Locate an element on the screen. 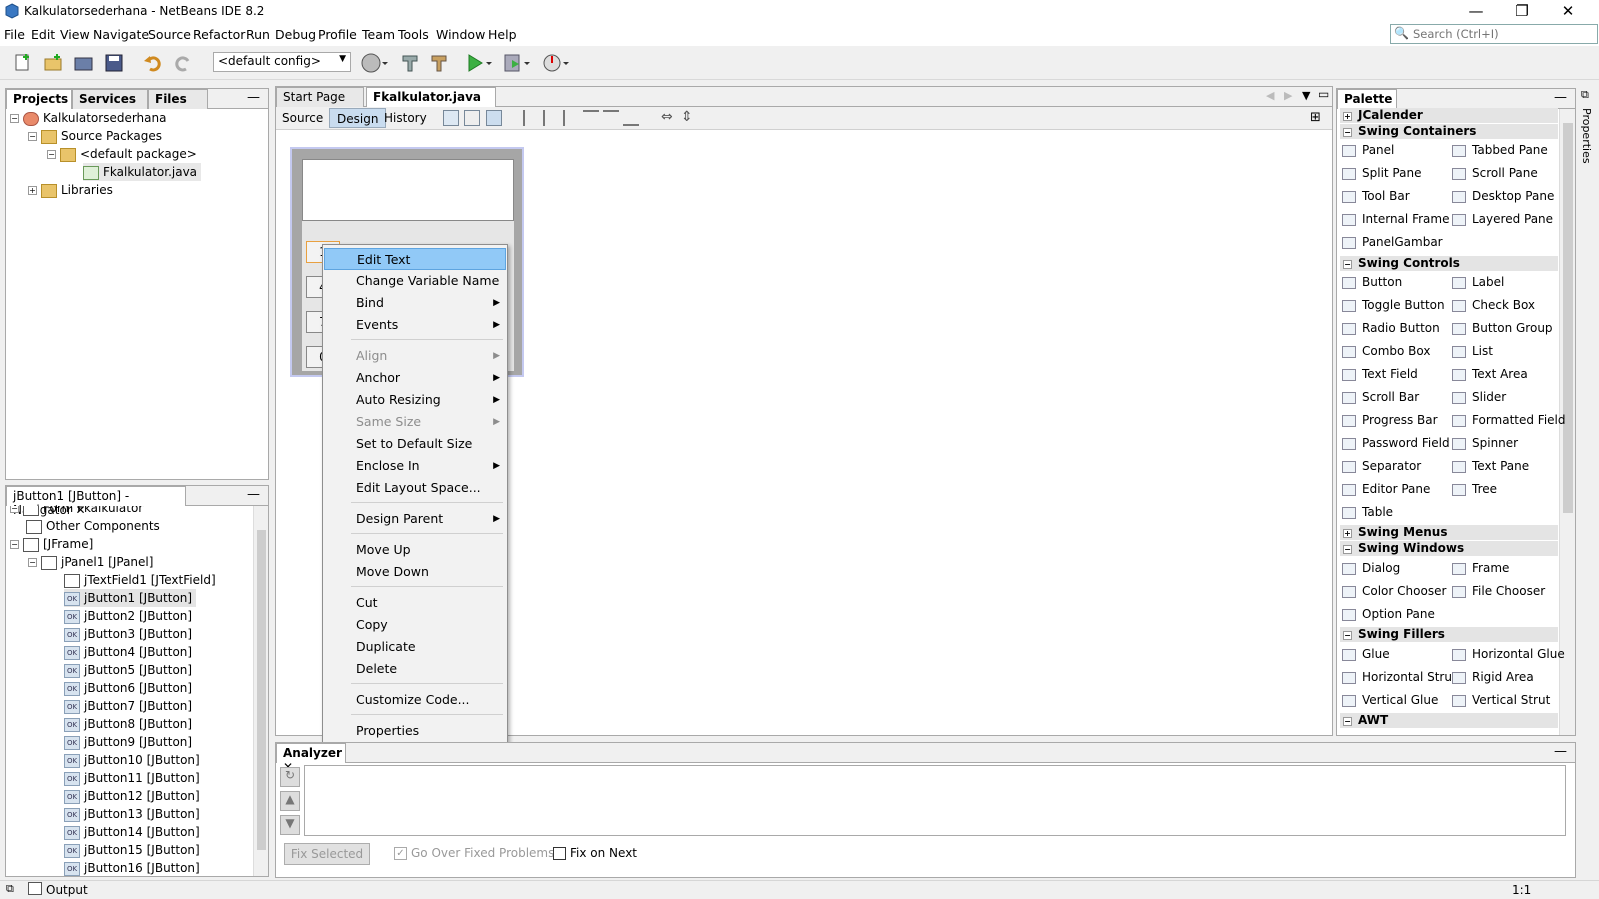  tree-source-packages: − Source Packages is located at coordinates (95, 136).